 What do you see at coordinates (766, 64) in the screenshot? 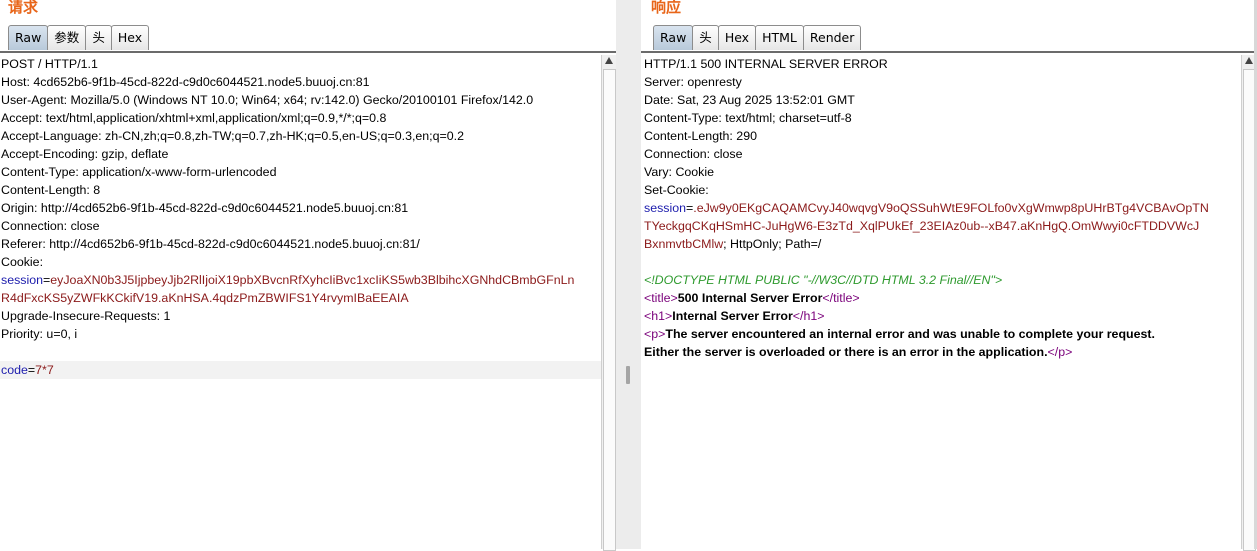
I see `response-line: HTTP/1.1 500 INTERNAL SERVER ERROR` at bounding box center [766, 64].